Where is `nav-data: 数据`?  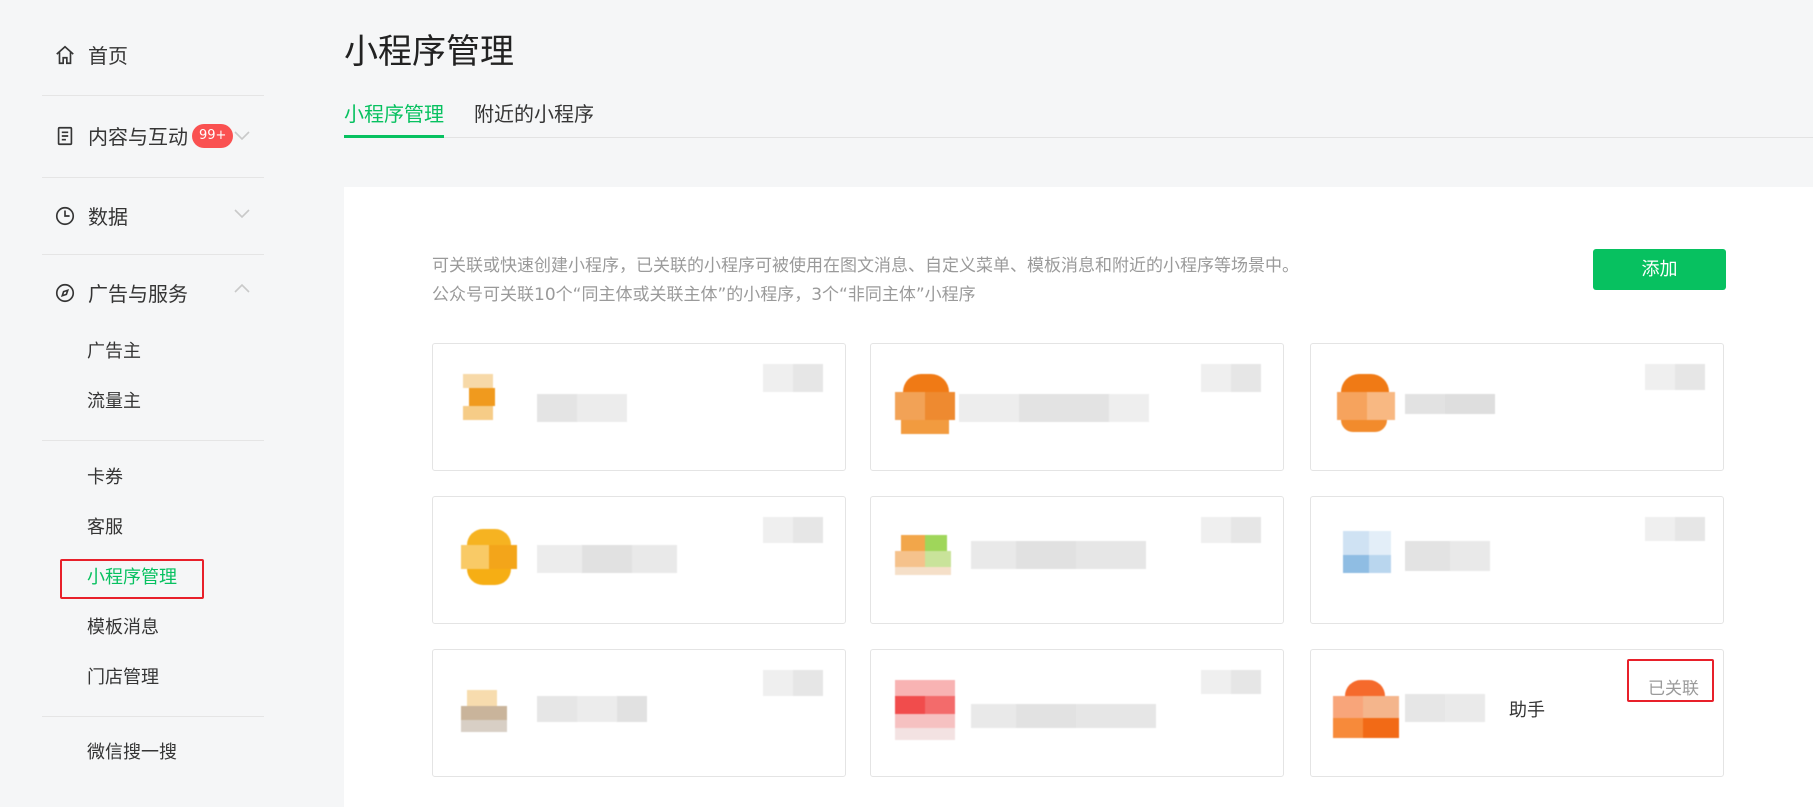 nav-data: 数据 is located at coordinates (91, 215).